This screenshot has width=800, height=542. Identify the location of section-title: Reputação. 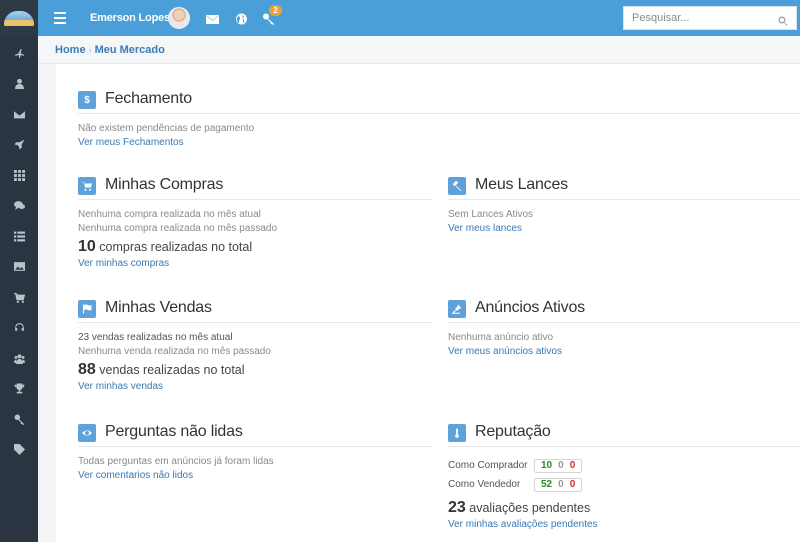
(513, 431).